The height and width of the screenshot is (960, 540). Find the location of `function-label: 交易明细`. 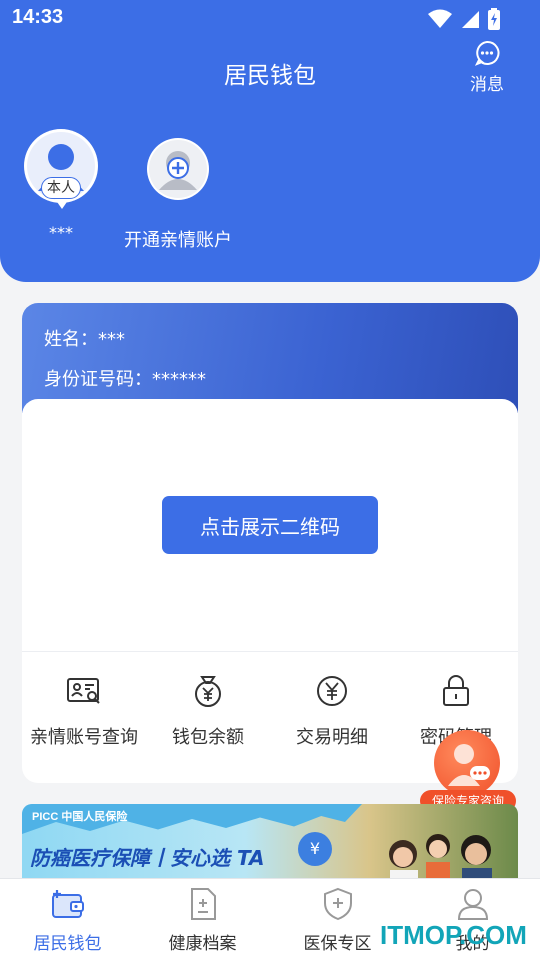

function-label: 交易明细 is located at coordinates (332, 737).